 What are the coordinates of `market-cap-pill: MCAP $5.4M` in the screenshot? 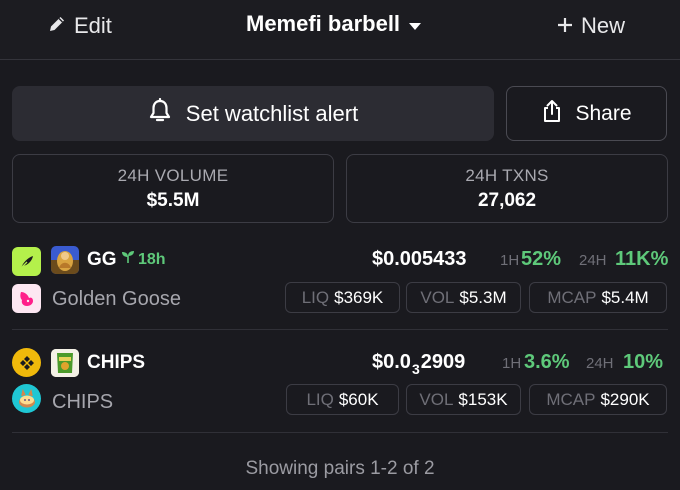 It's located at (598, 297).